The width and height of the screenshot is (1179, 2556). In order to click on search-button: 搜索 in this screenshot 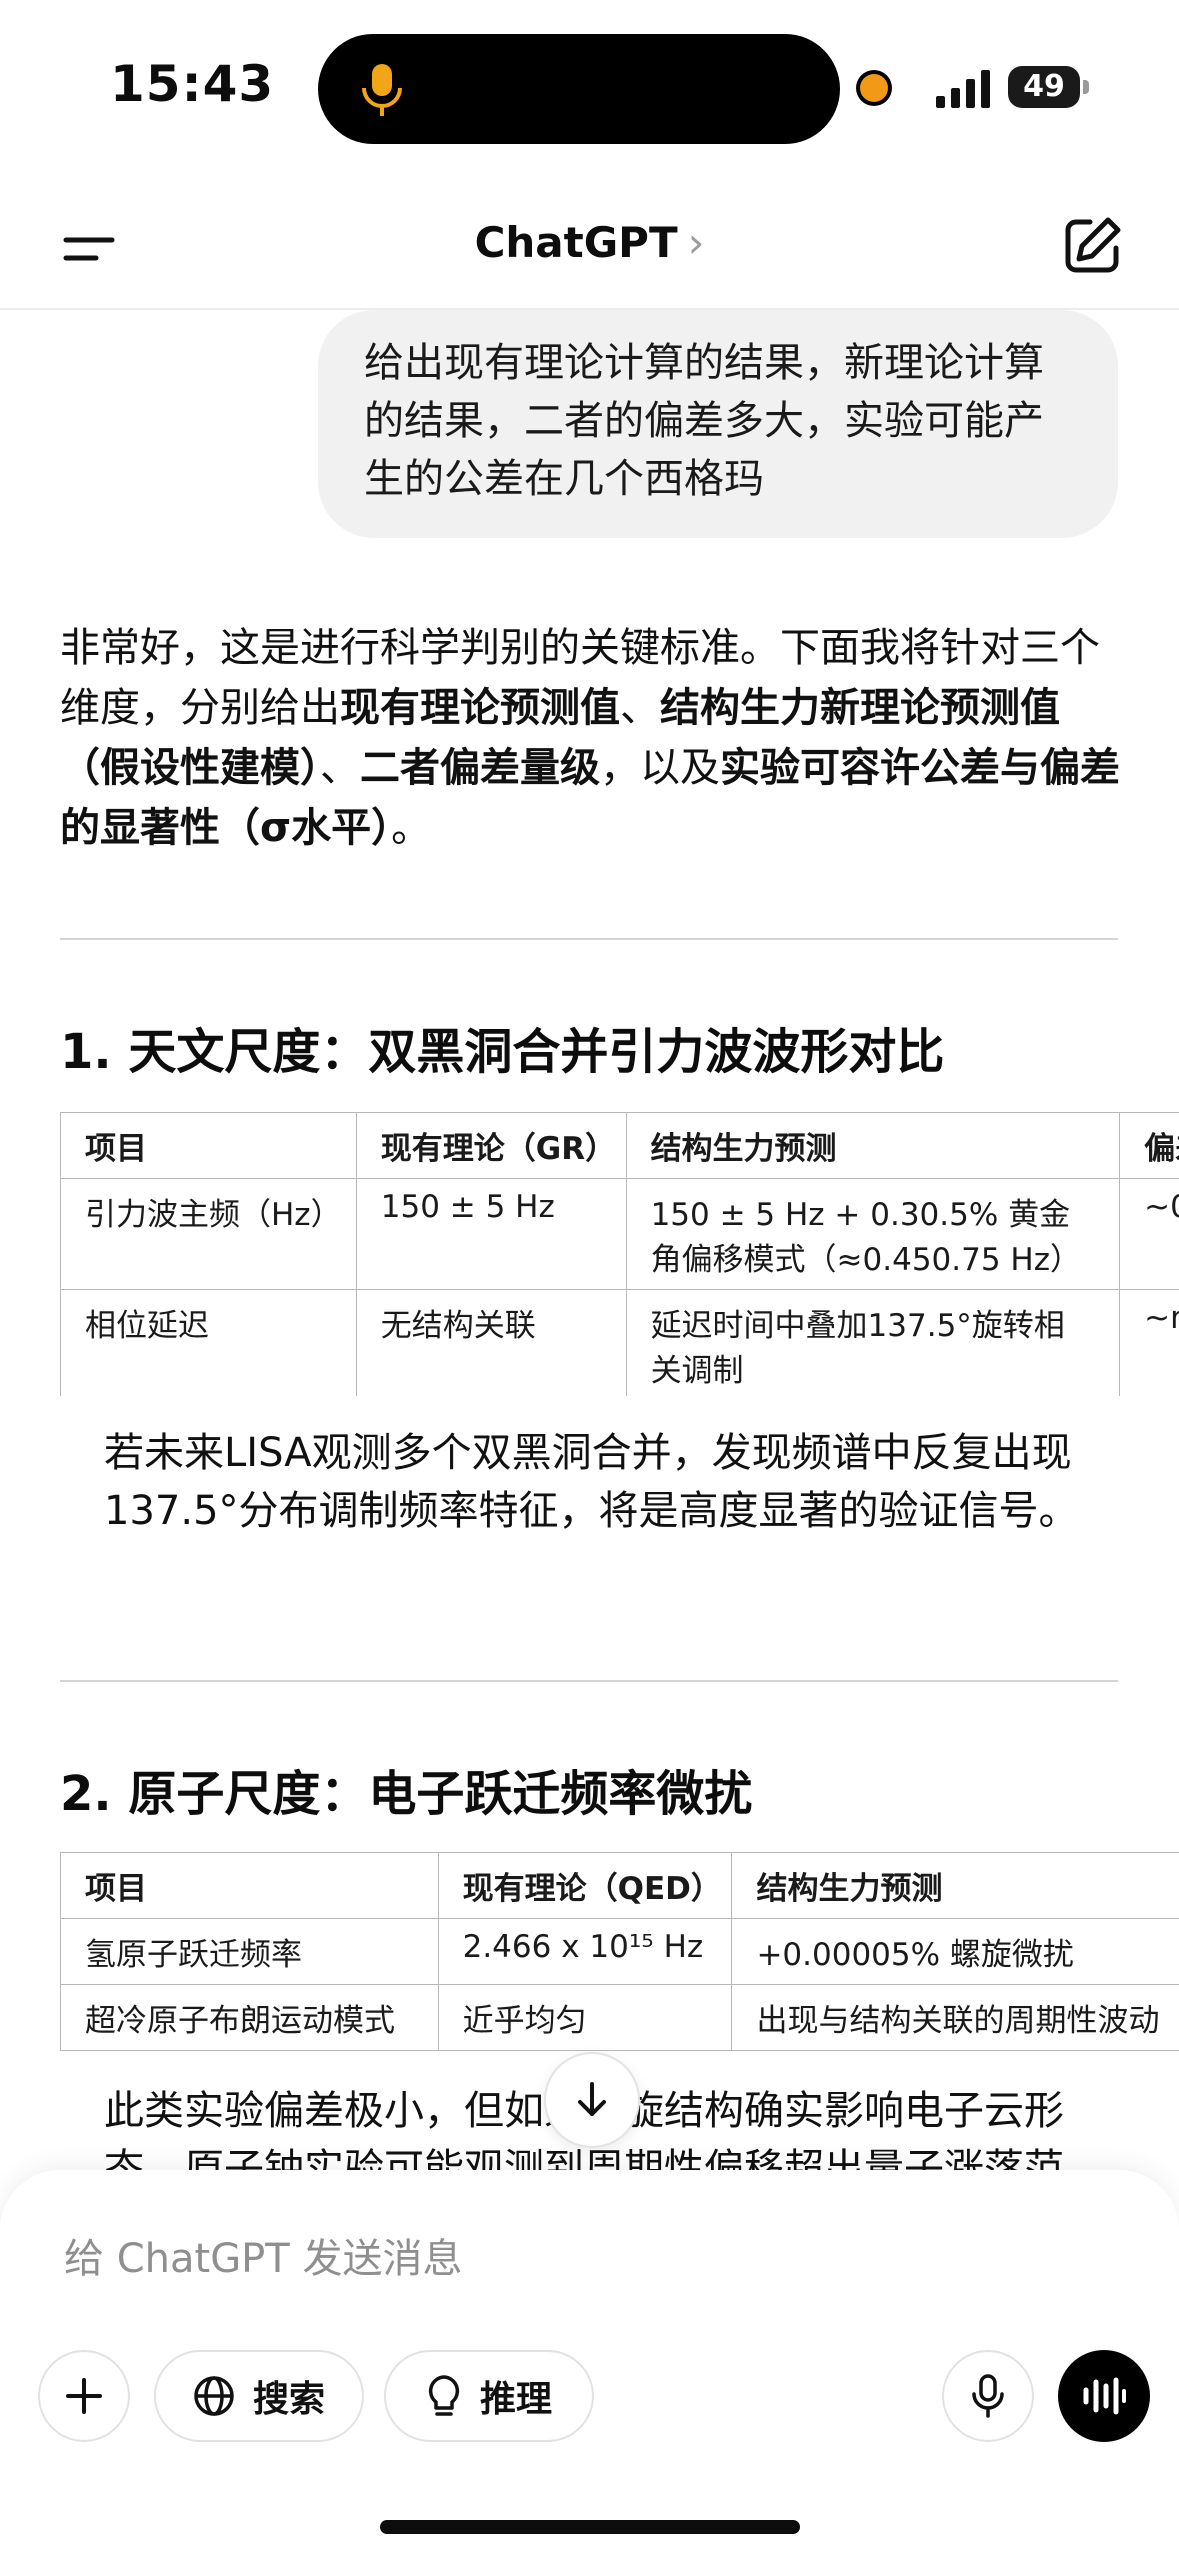, I will do `click(259, 2396)`.